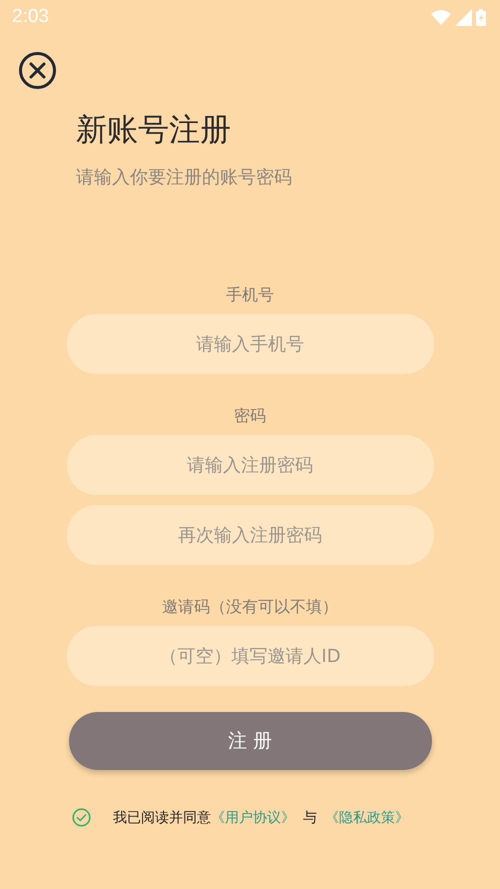 The image size is (500, 889). Describe the element at coordinates (153, 130) in the screenshot. I see `page-title: 新账号注册` at that location.